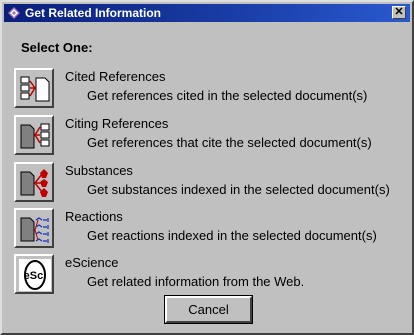 The image size is (414, 335). I want to click on escience-button: eSci, so click(34, 274).